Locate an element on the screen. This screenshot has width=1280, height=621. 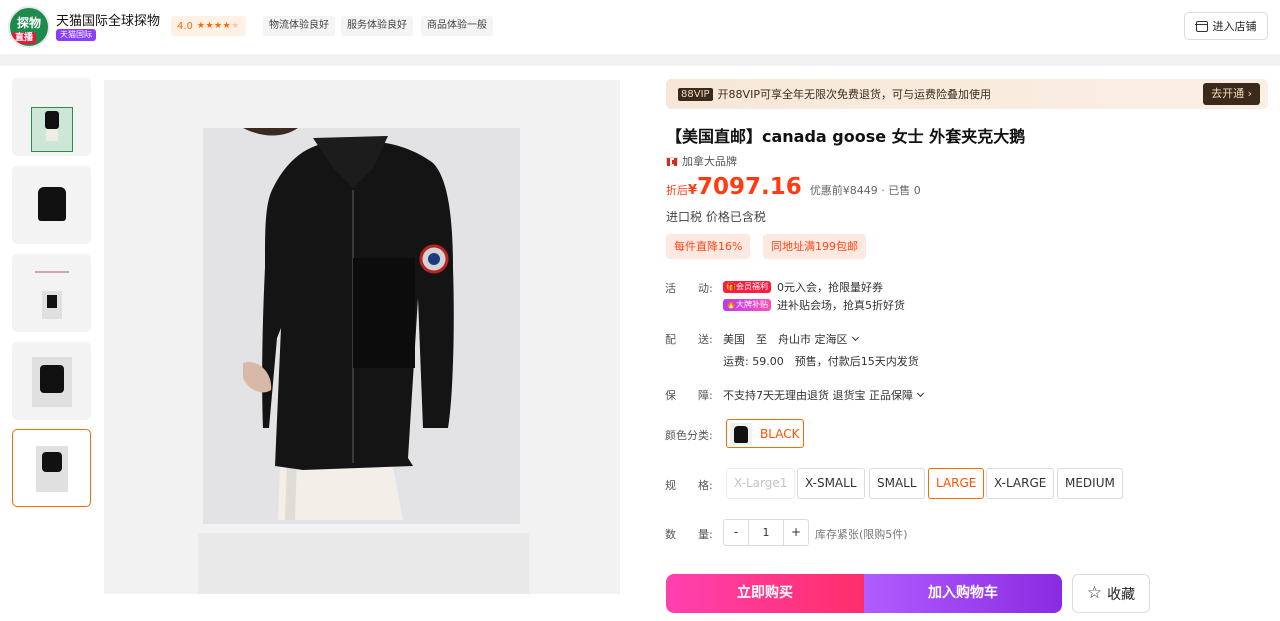
shipping-fee: 运费: 59.00 预售，付款后15天内发货 is located at coordinates (821, 361).